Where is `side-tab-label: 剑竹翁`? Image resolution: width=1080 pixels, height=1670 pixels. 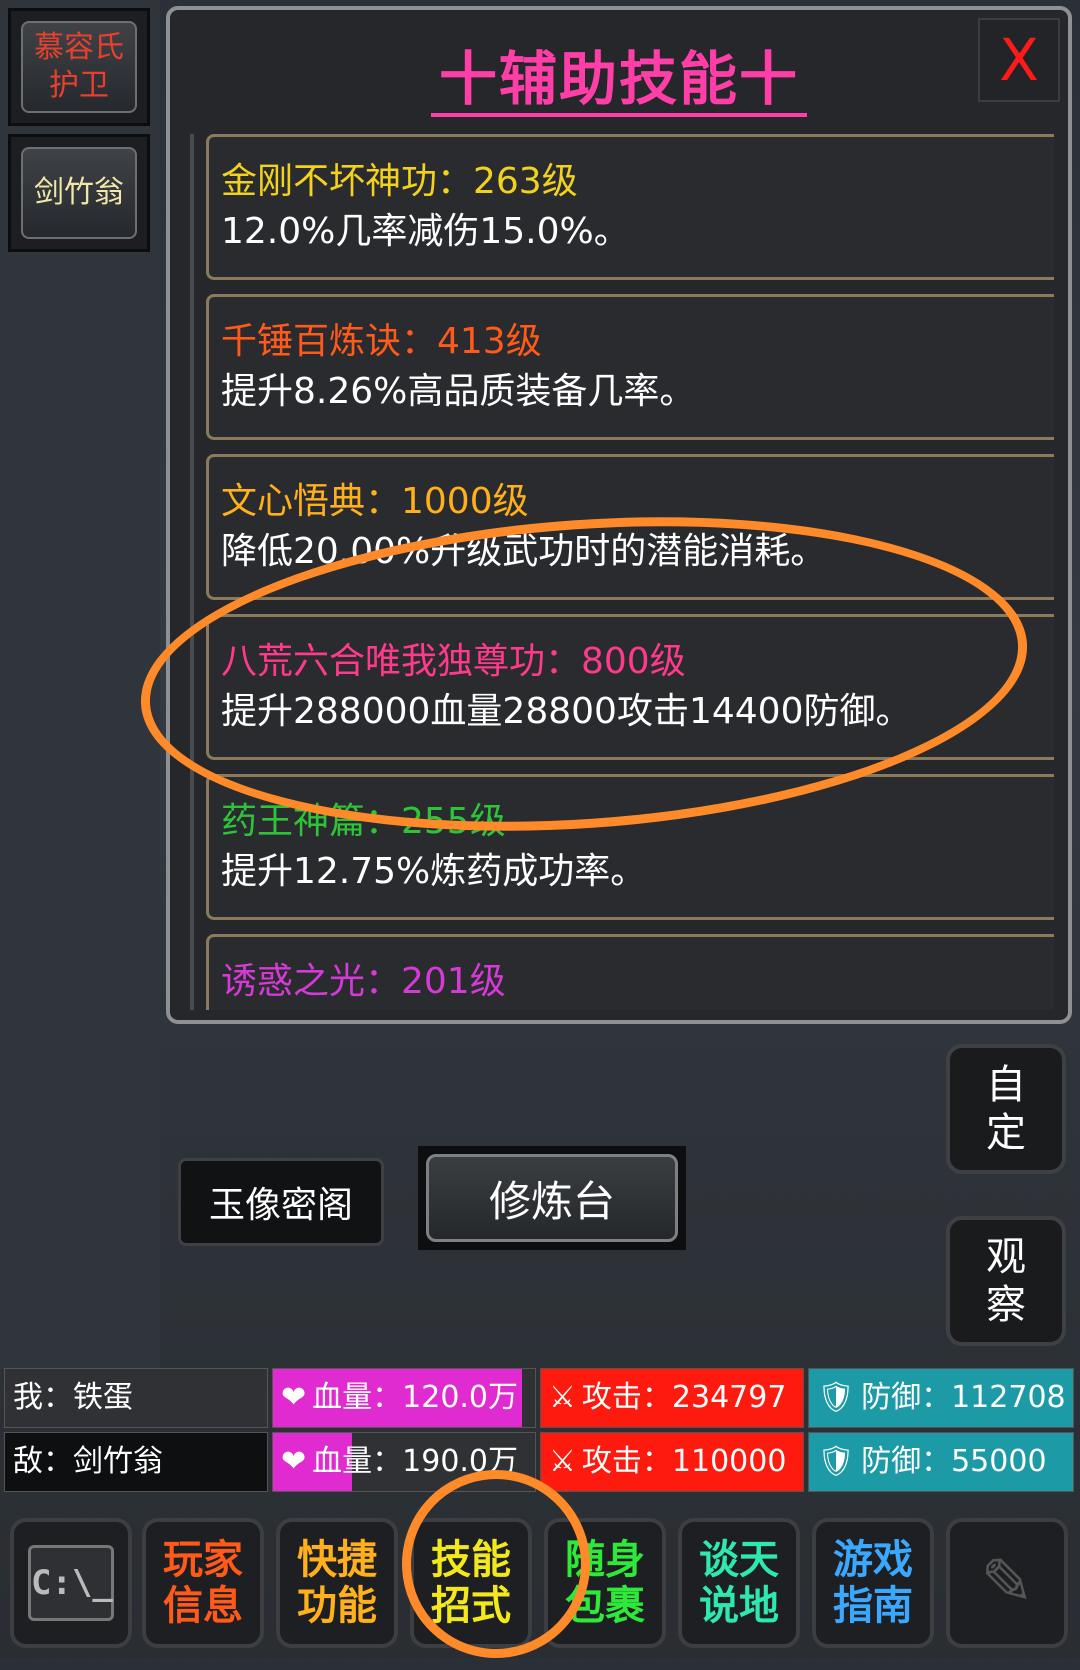
side-tab-label: 剑竹翁 is located at coordinates (79, 193).